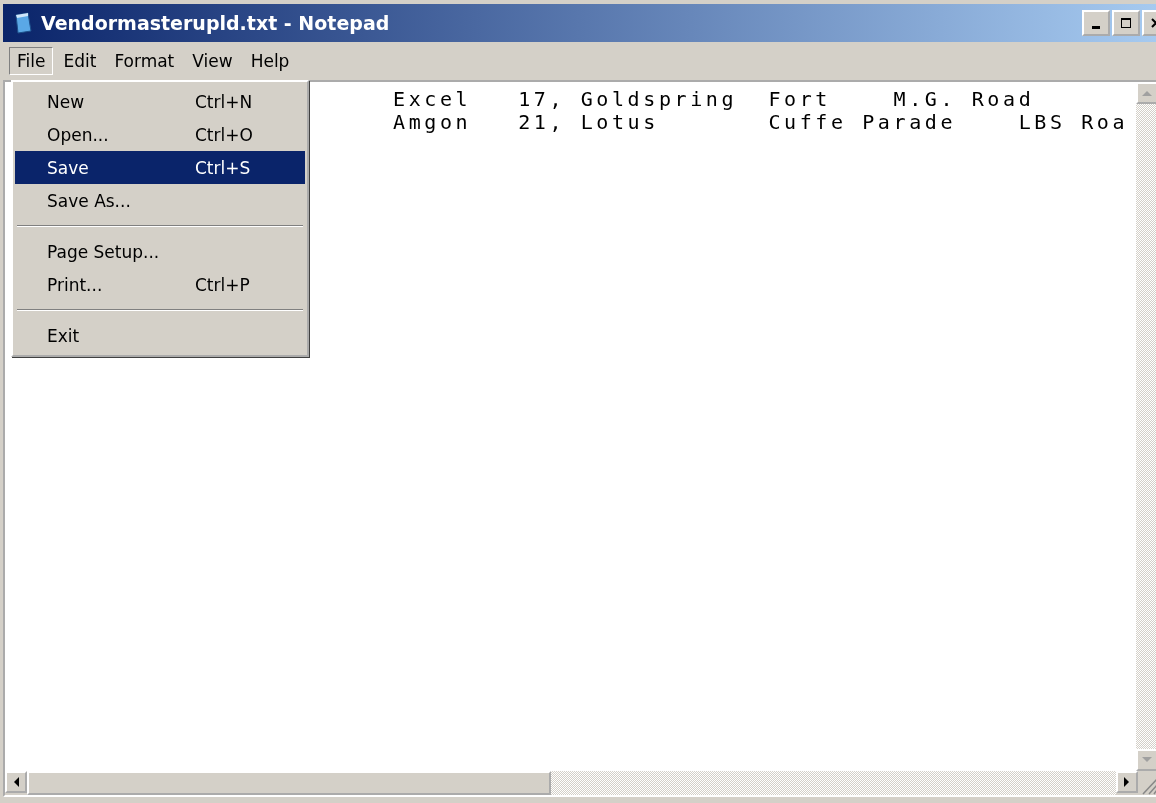  I want to click on scroll-up-button, so click(1146, 93).